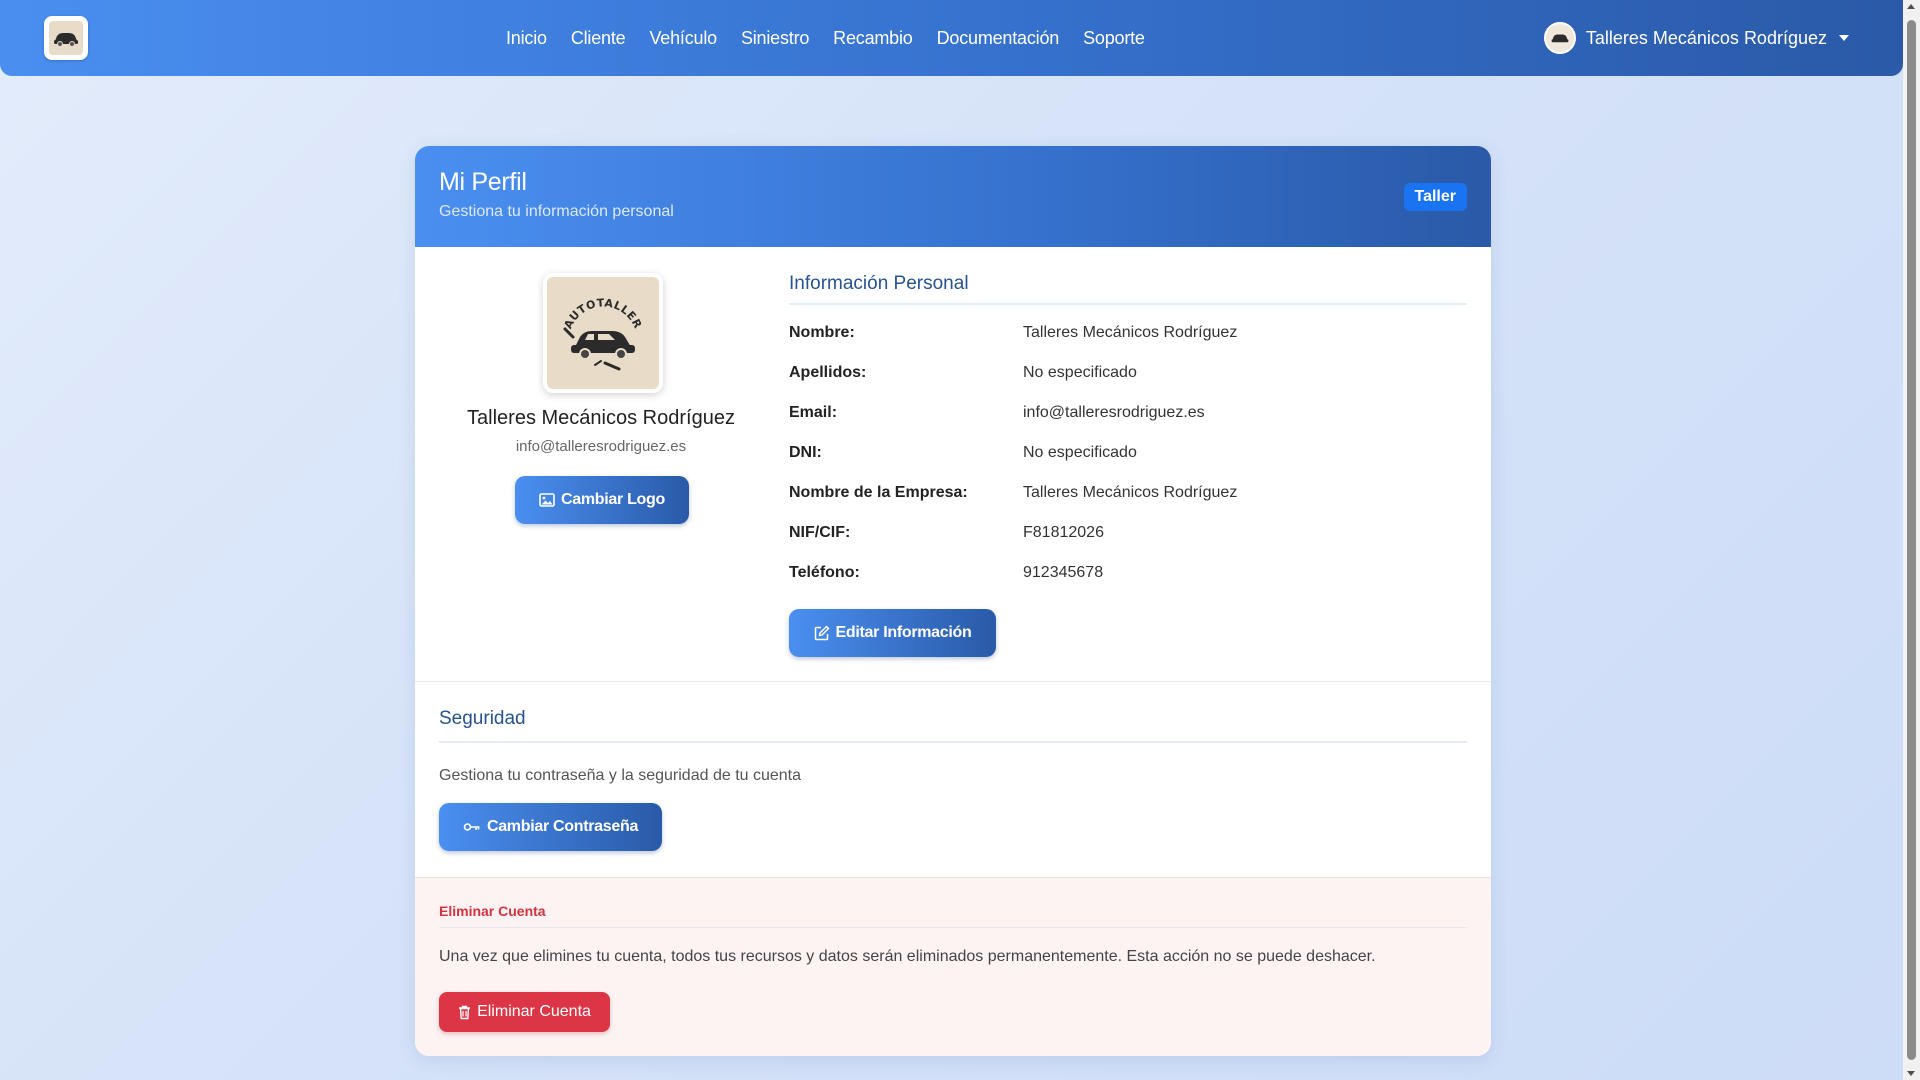  What do you see at coordinates (1114, 412) in the screenshot?
I see `info-value: info@talleresrodriguez.es` at bounding box center [1114, 412].